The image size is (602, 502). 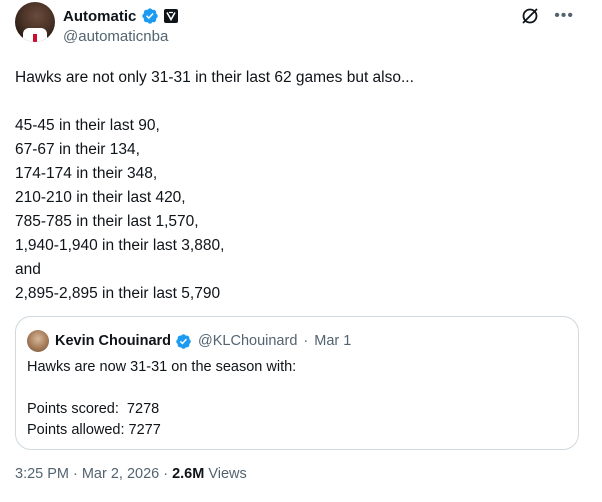 What do you see at coordinates (188, 474) in the screenshot?
I see `views-count: 2.6M` at bounding box center [188, 474].